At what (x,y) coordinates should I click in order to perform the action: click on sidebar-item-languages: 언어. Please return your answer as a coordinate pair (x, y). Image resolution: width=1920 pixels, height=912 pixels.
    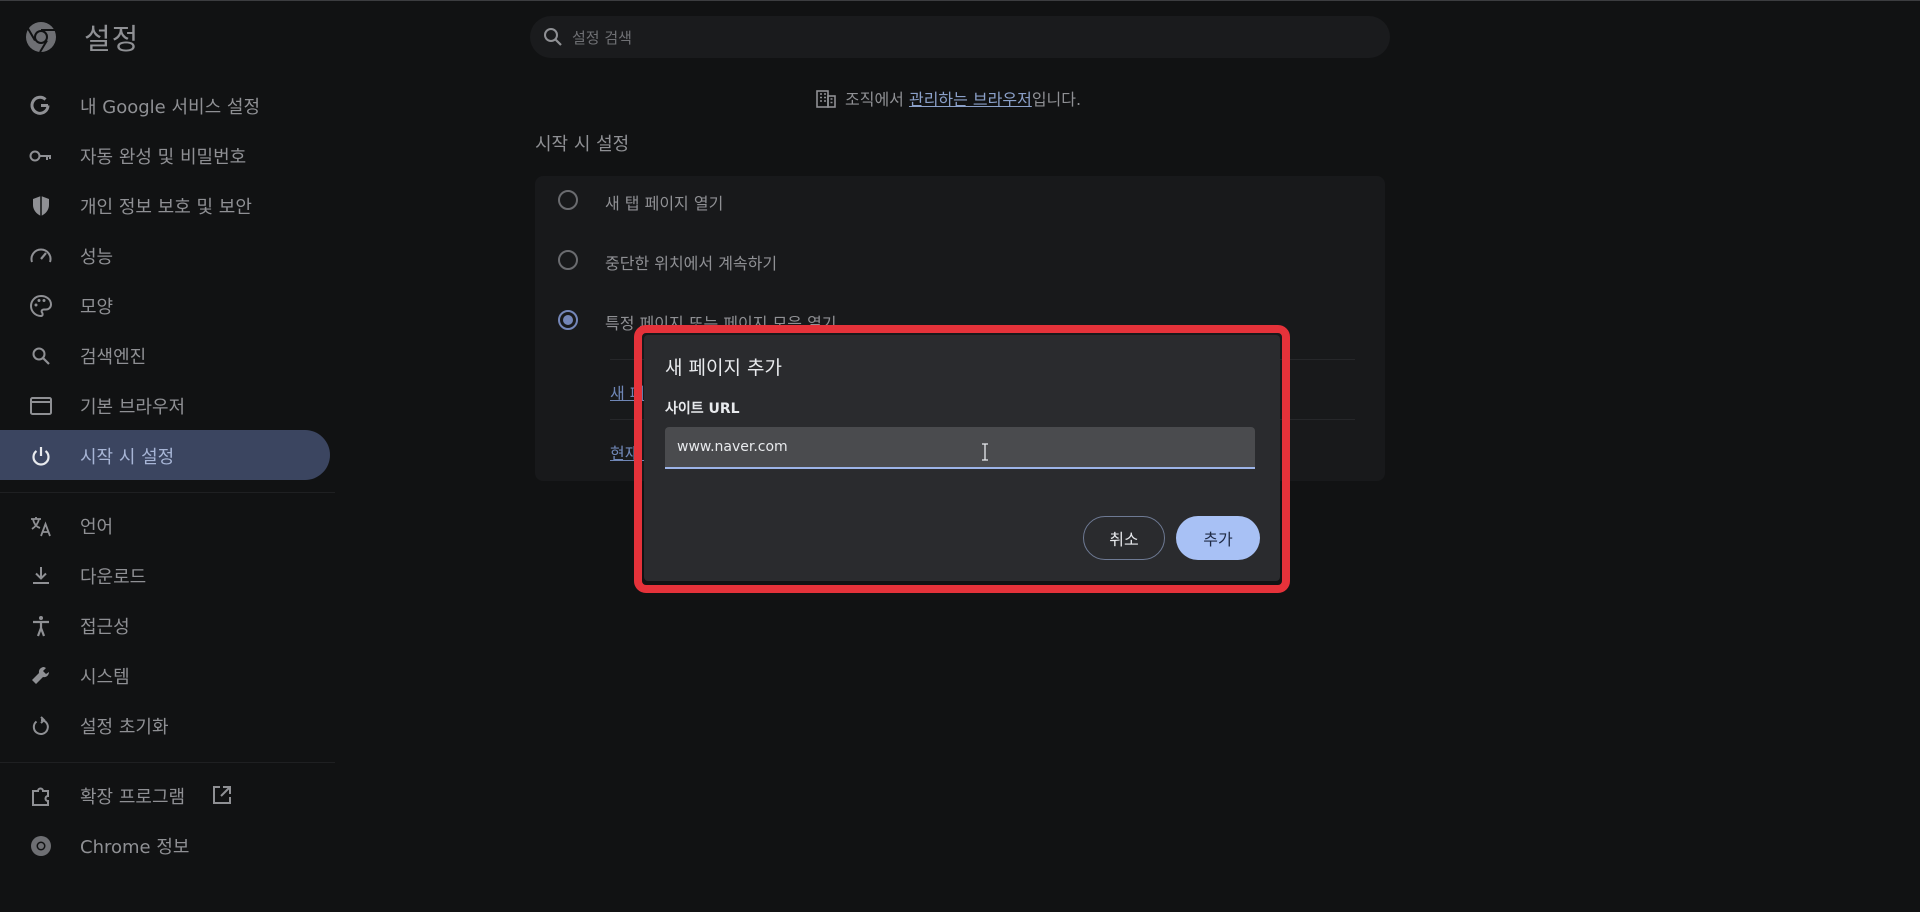
    Looking at the image, I should click on (165, 525).